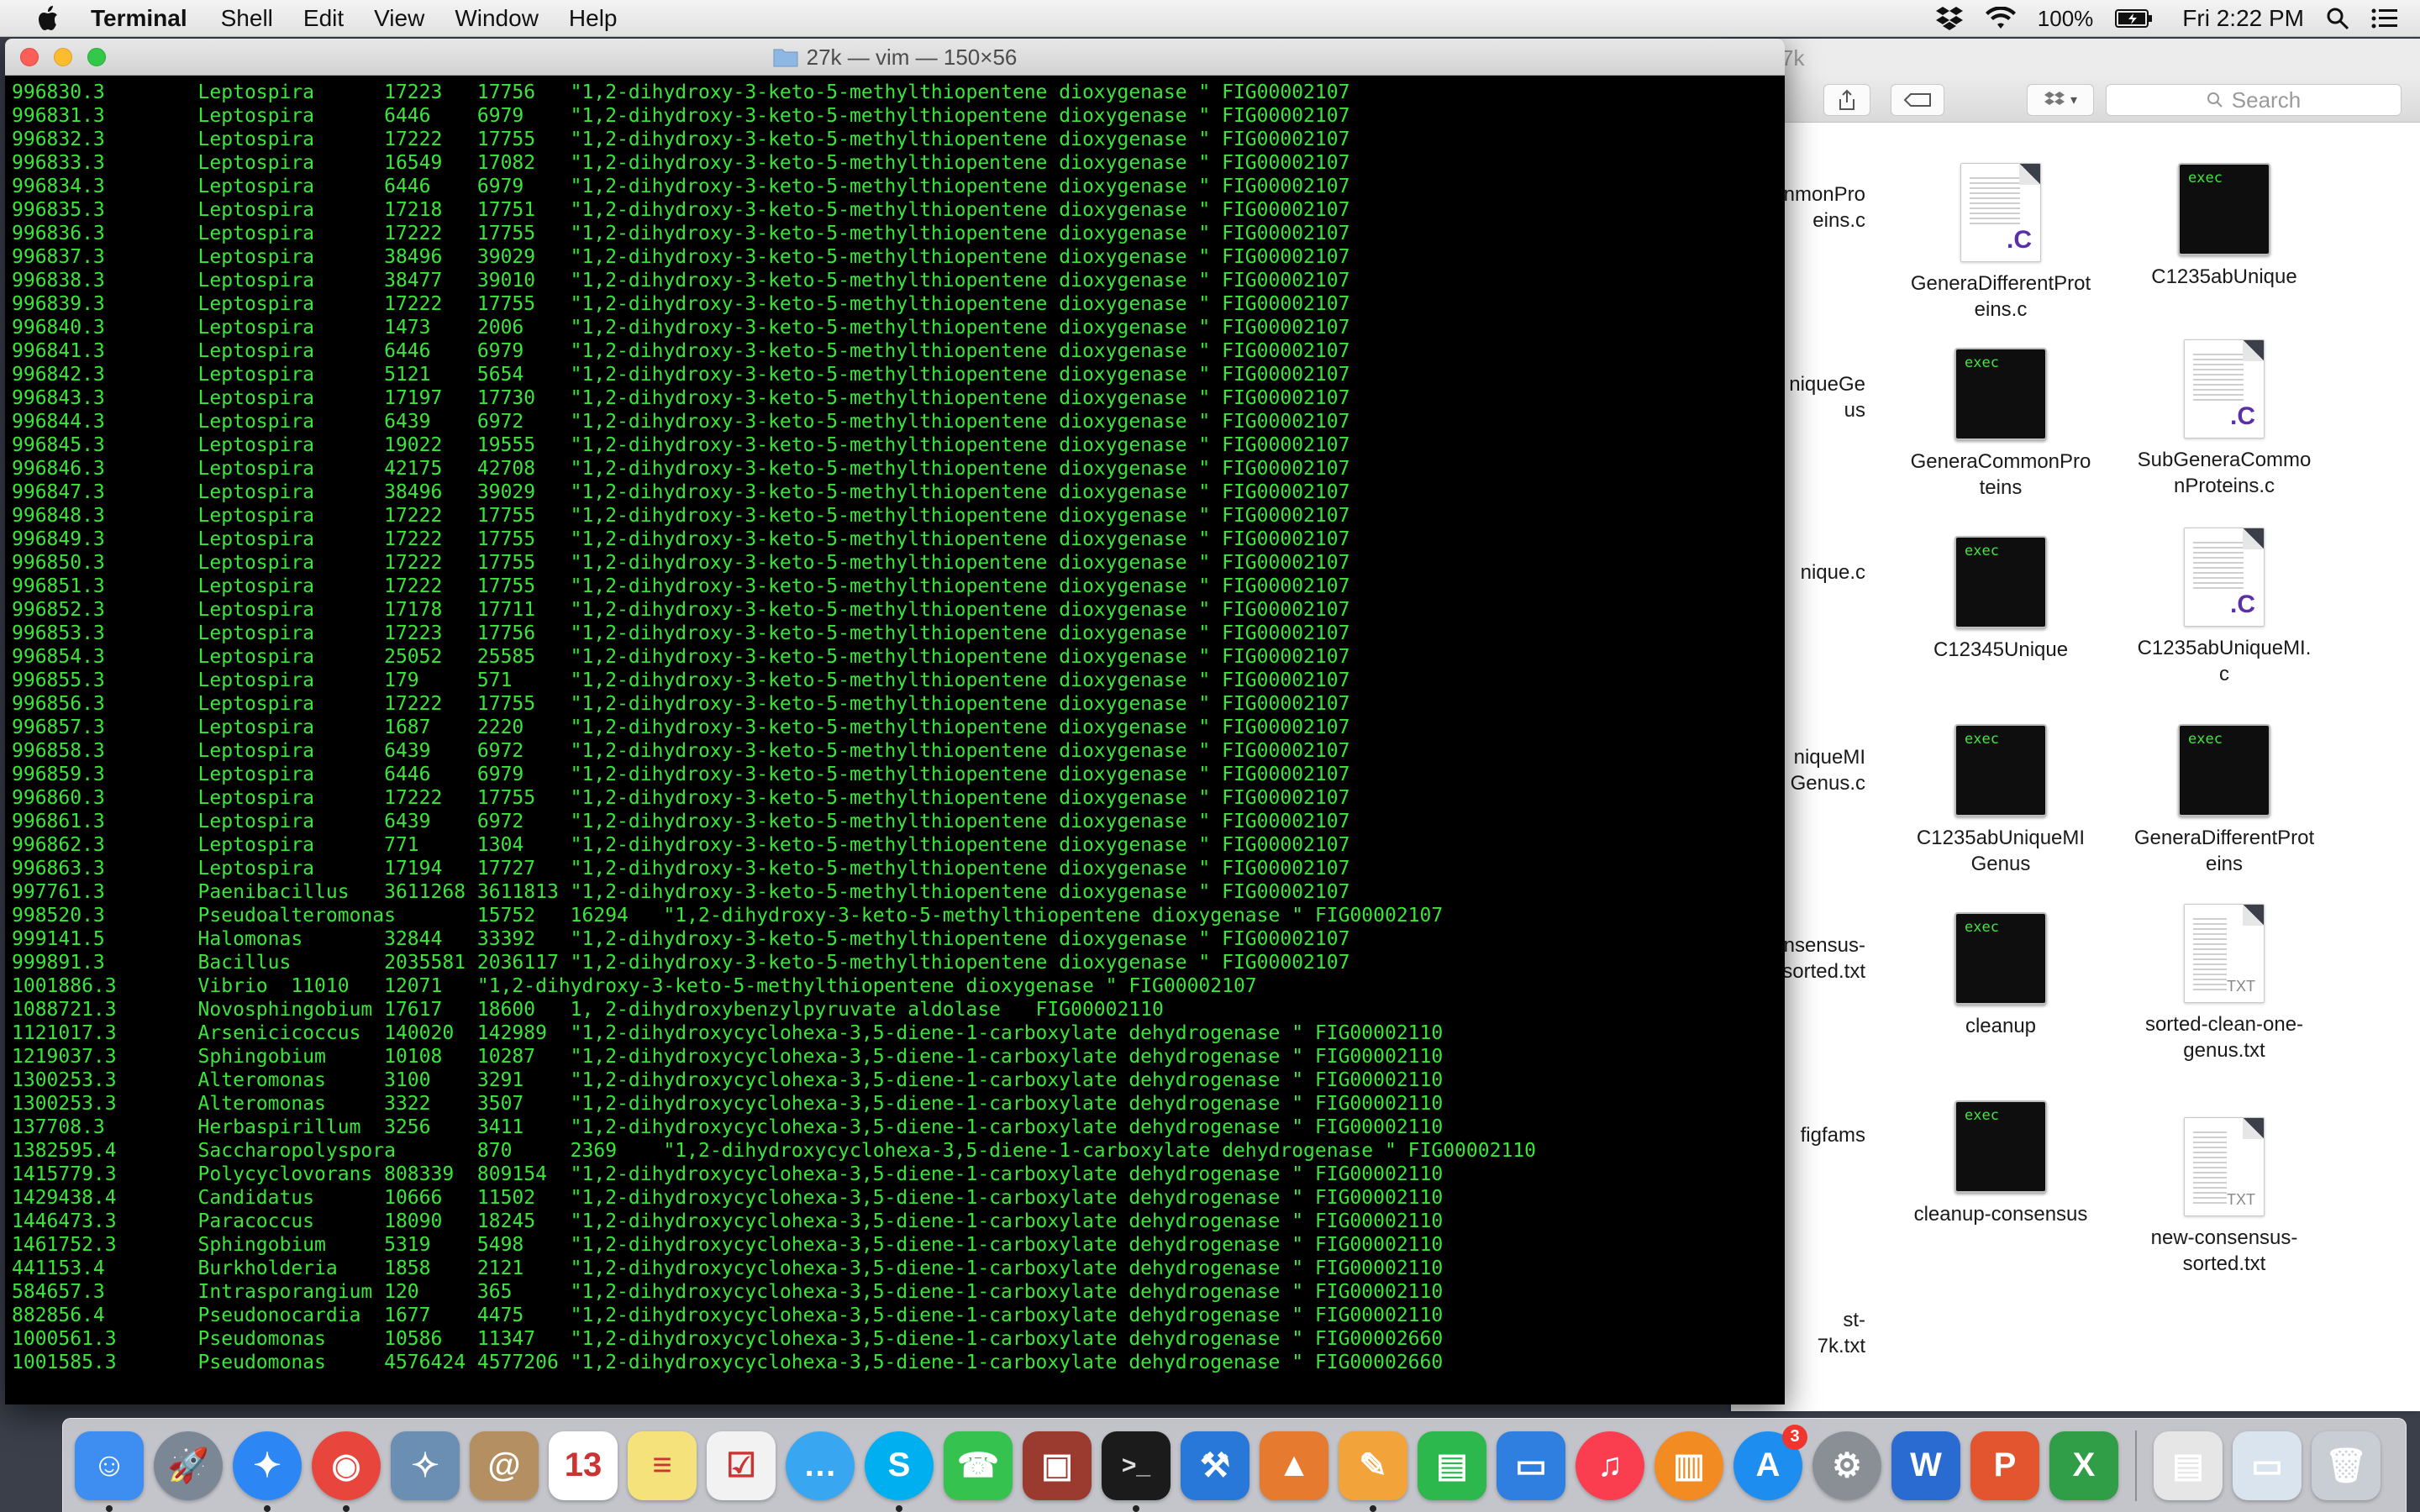 This screenshot has width=2420, height=1512. I want to click on dock-numbers-icon: ▤, so click(1452, 1465).